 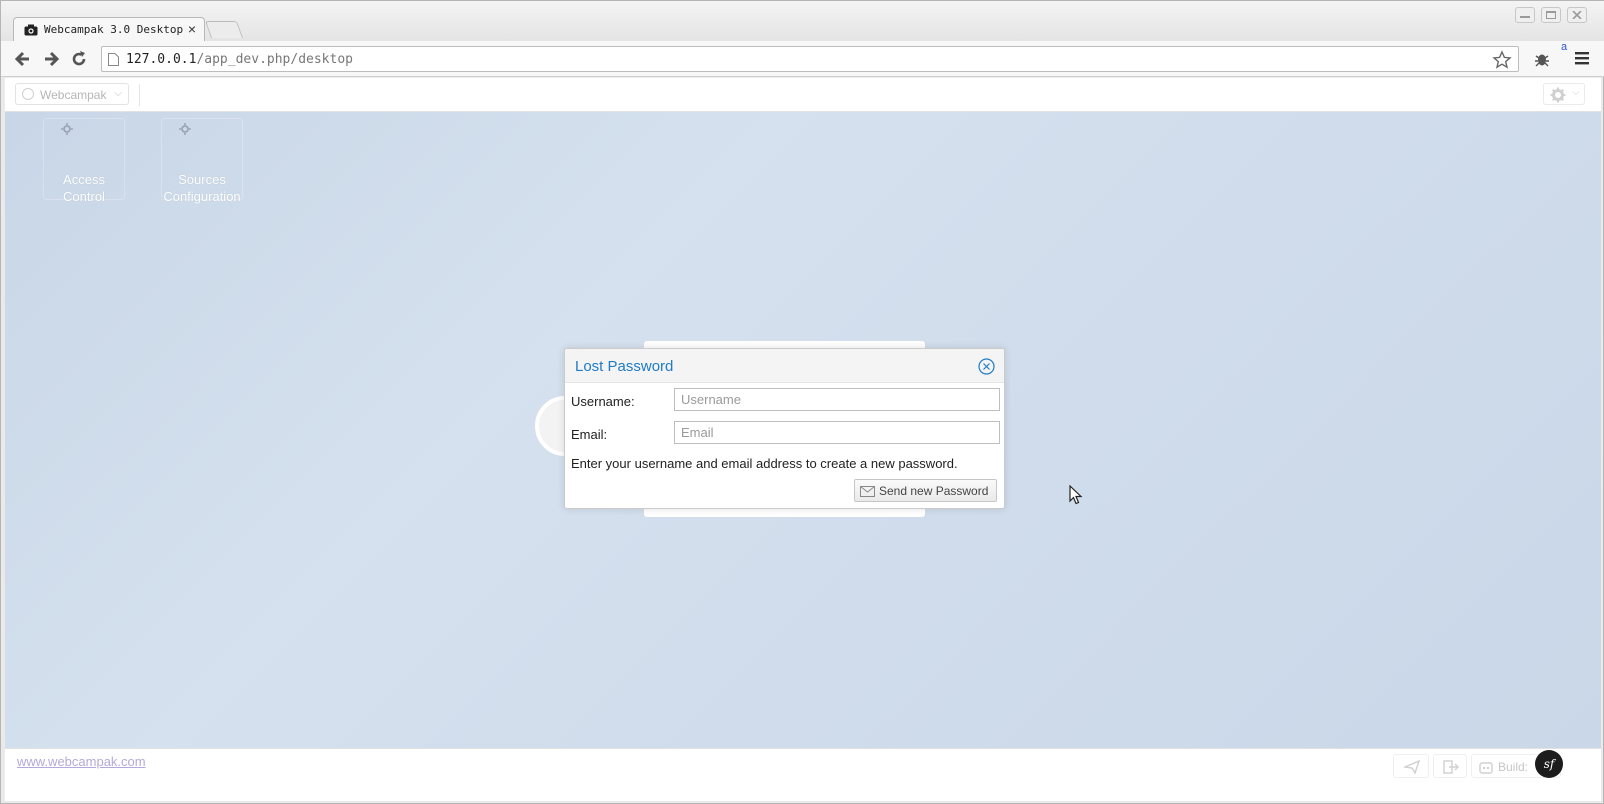 I want to click on desktop-icon-access-control: Access Control, so click(x=84, y=161).